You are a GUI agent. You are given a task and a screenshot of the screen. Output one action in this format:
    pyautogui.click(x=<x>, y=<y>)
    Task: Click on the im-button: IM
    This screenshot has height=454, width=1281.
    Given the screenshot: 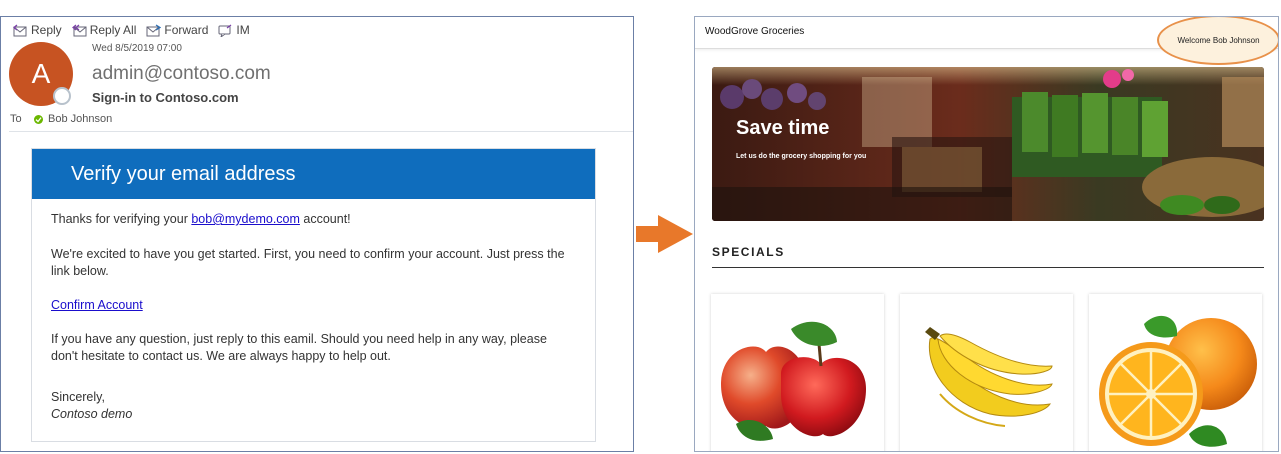 What is the action you would take?
    pyautogui.click(x=234, y=30)
    